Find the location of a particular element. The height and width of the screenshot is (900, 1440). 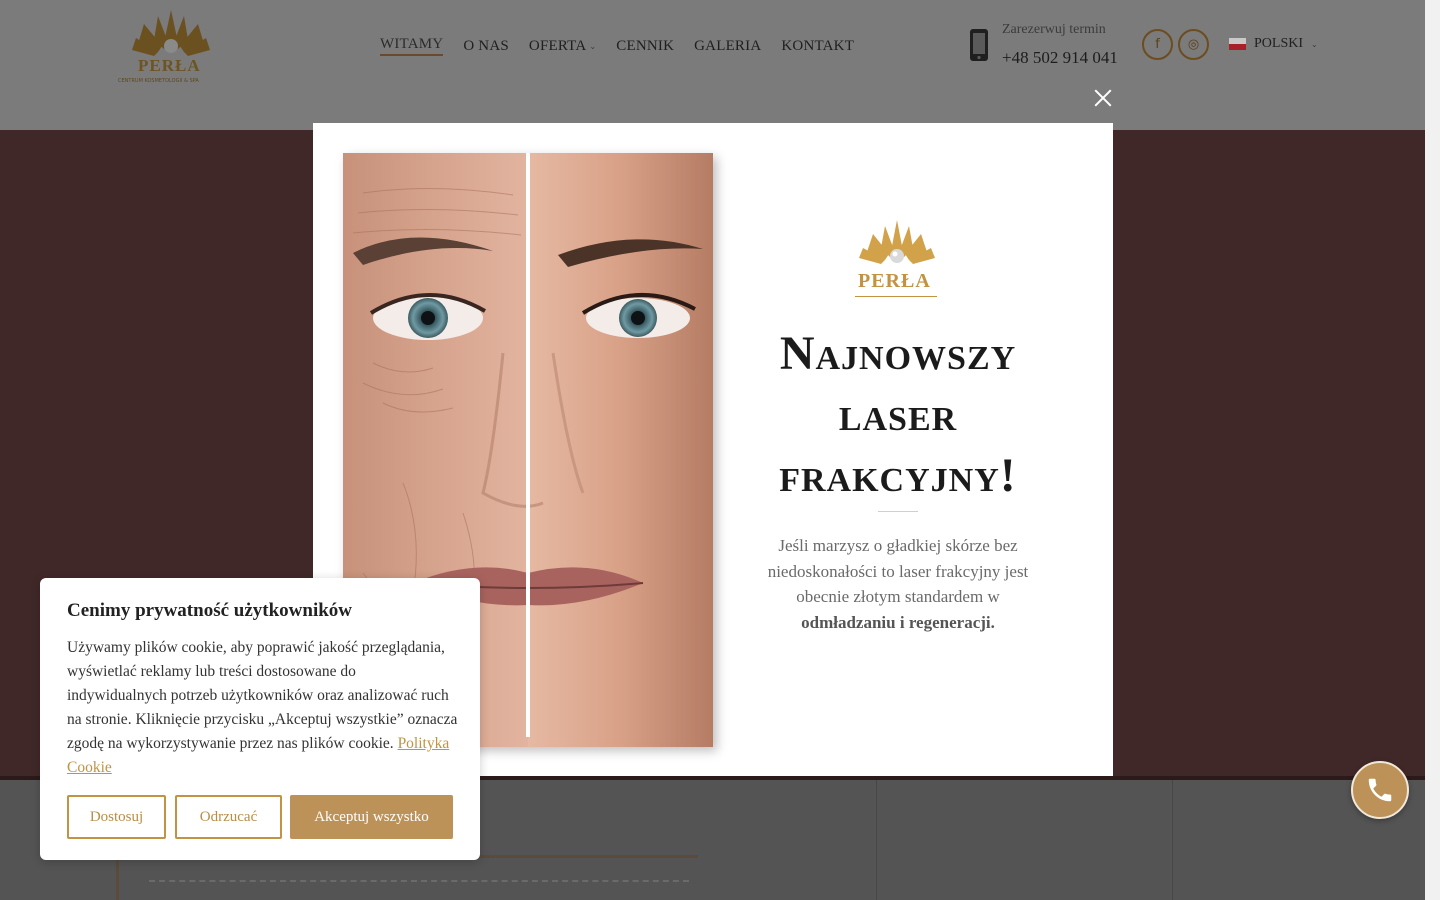

nav-label: WITAMY is located at coordinates (412, 44).